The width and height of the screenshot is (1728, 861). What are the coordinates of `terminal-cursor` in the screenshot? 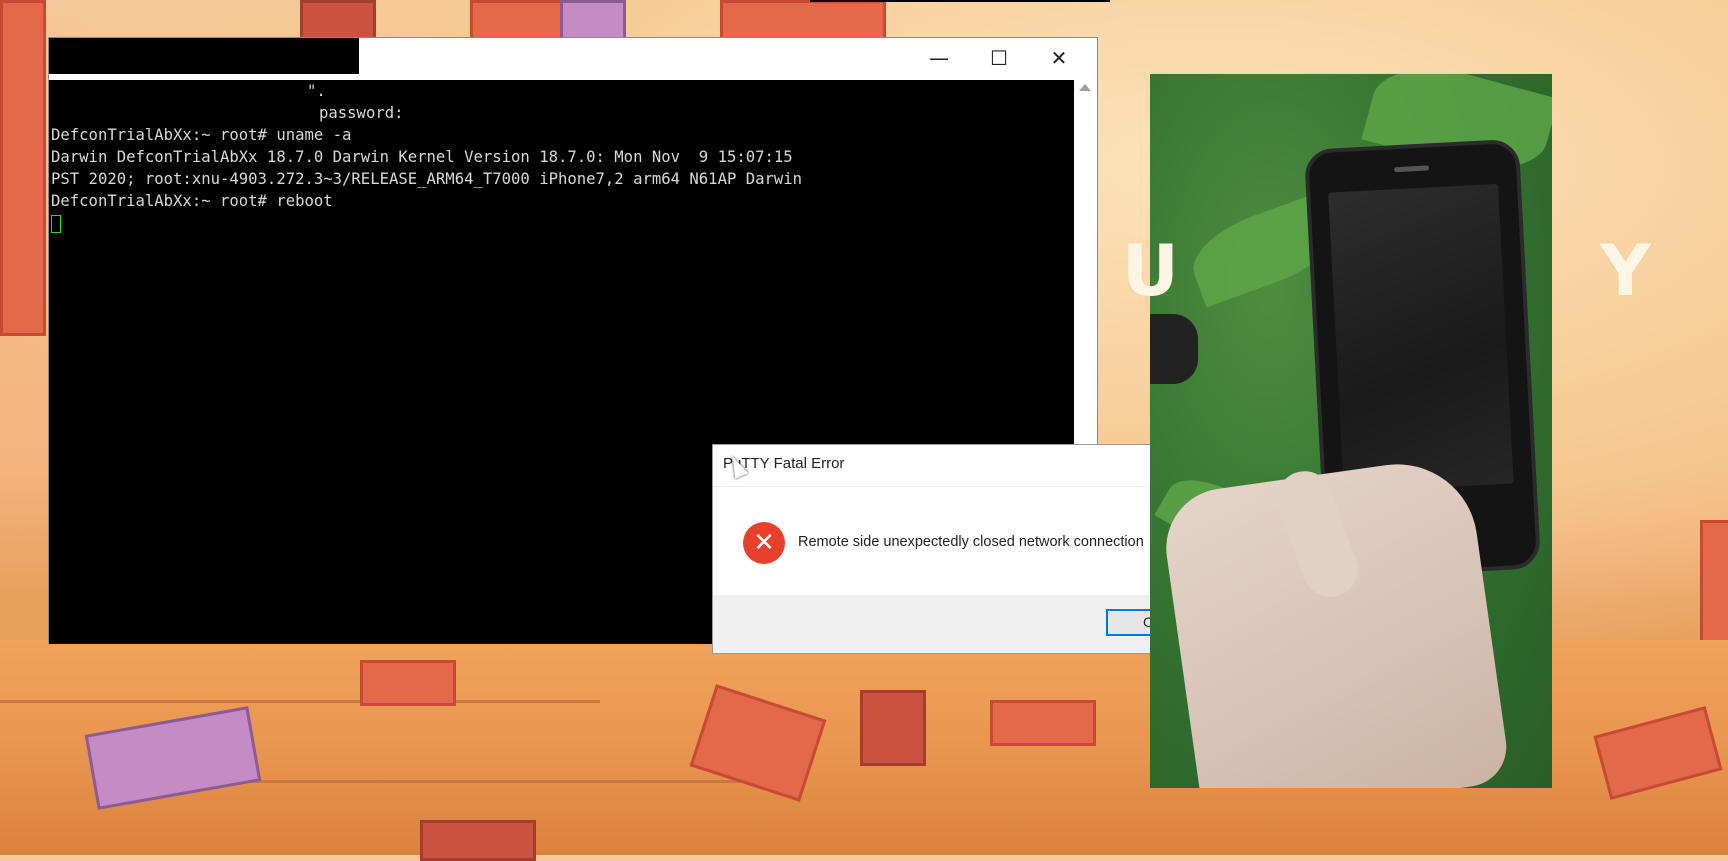 It's located at (56, 224).